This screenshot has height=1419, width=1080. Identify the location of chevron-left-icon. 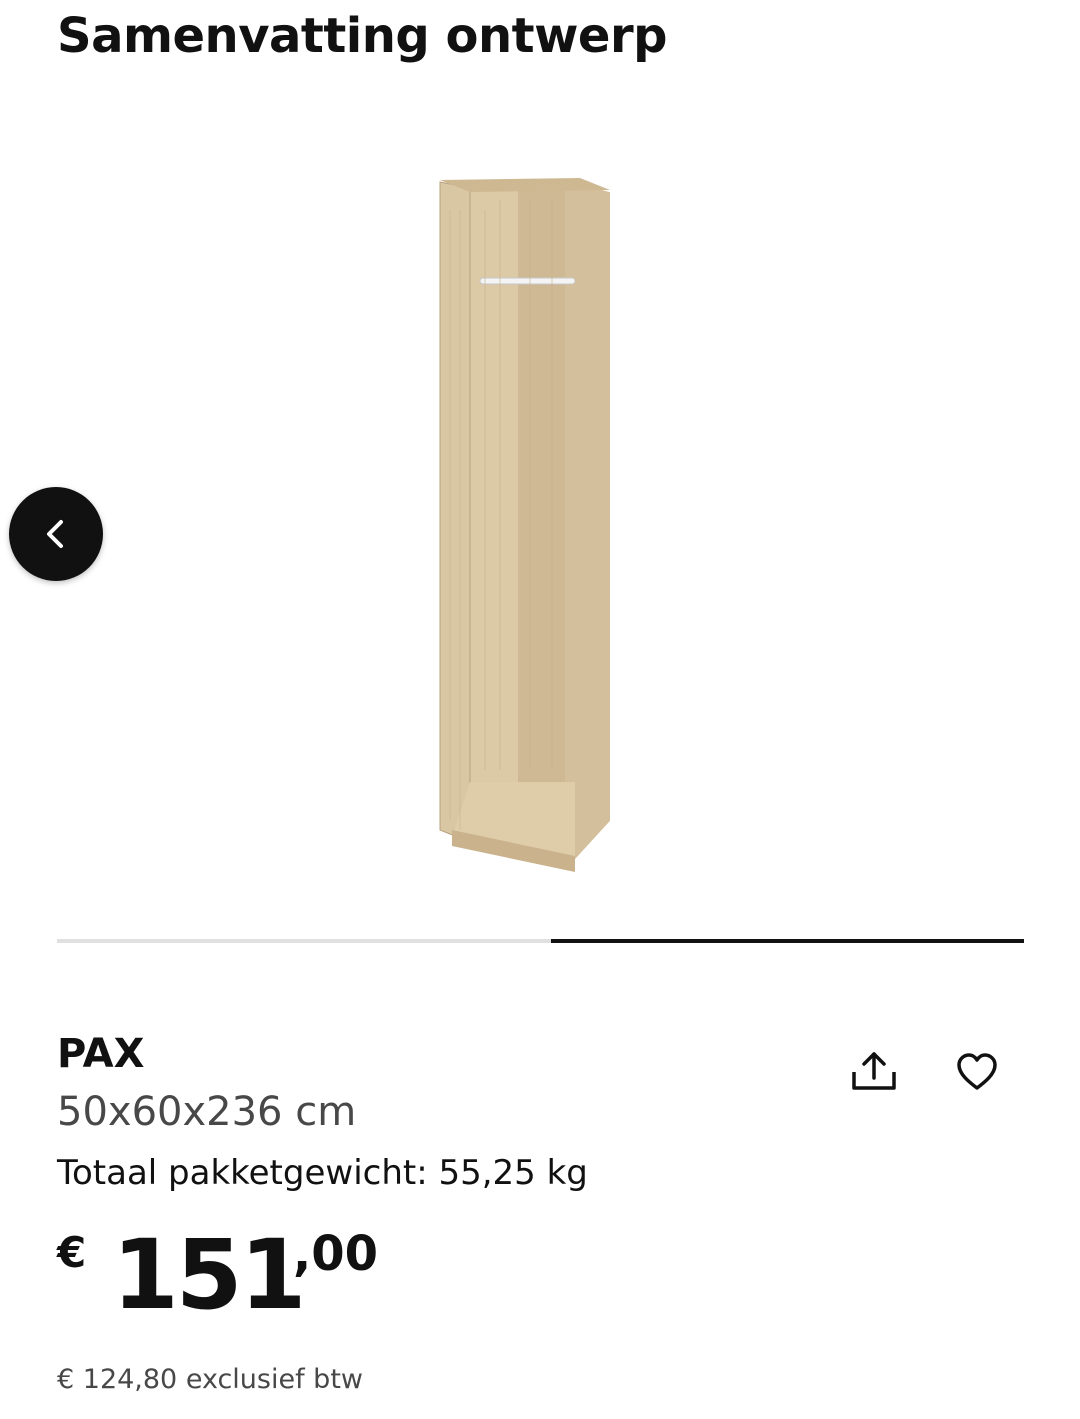
(55, 534).